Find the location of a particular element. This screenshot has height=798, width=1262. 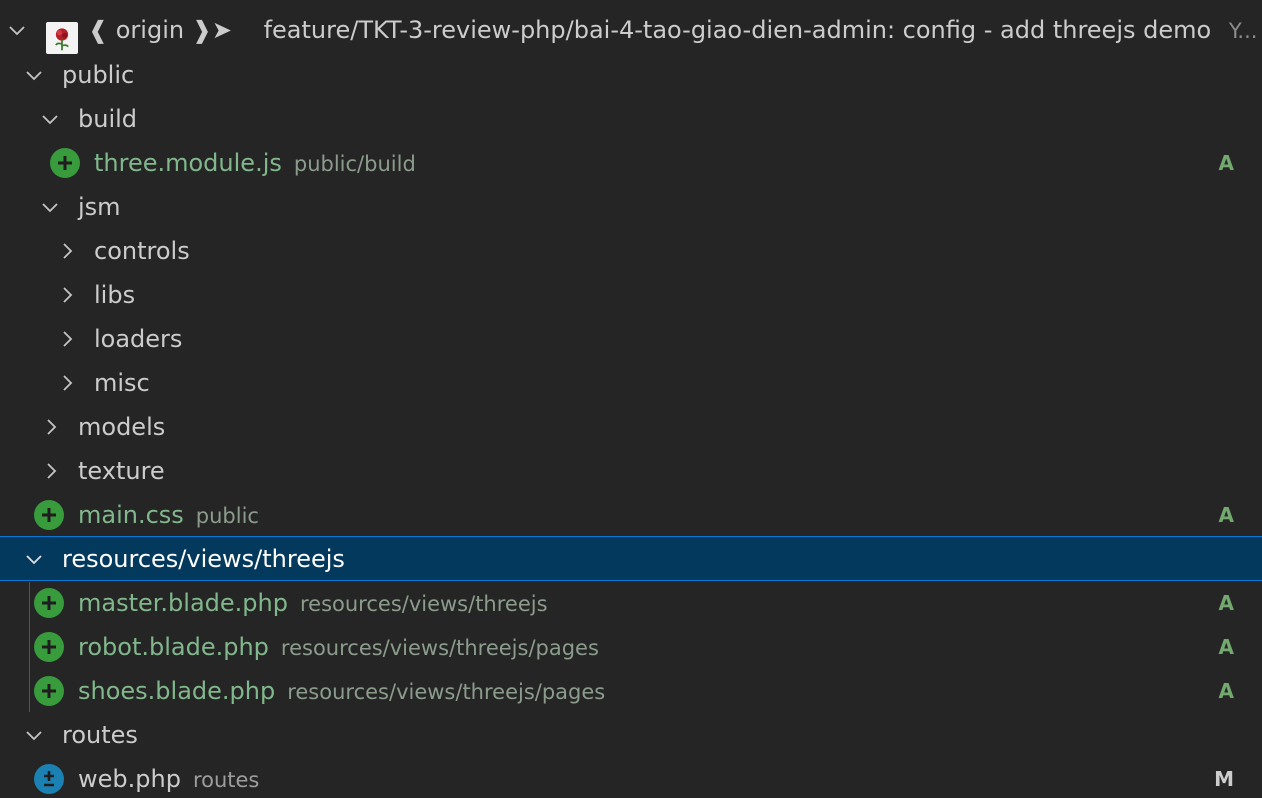

file-path: resources/views/threejs is located at coordinates (423, 604).